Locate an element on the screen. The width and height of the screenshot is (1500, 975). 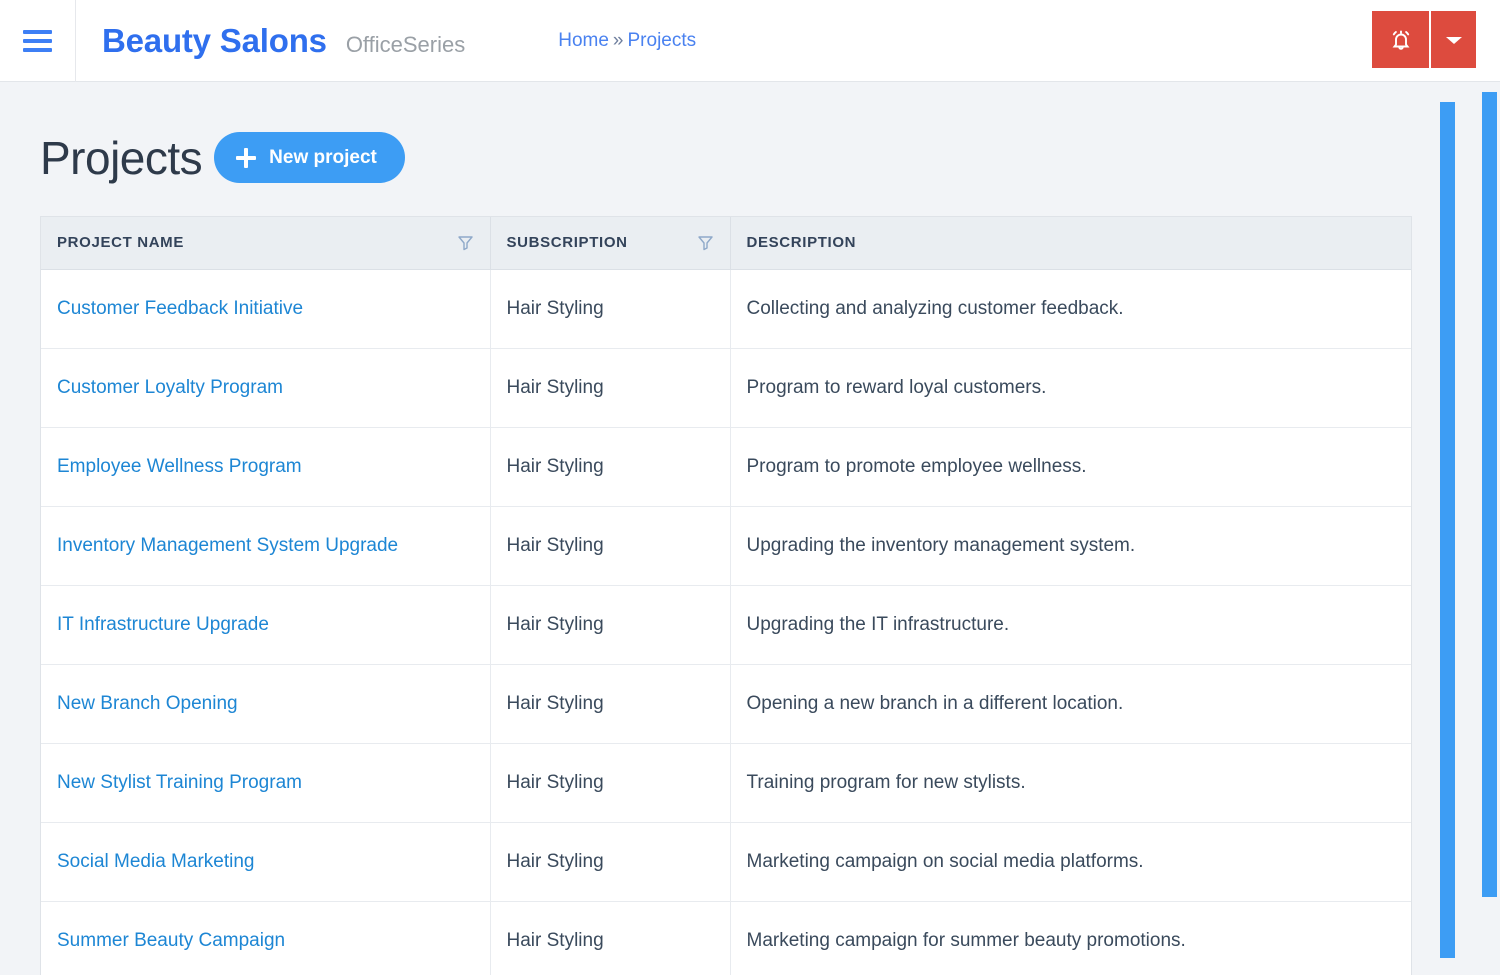
bell-icon is located at coordinates (1401, 40).